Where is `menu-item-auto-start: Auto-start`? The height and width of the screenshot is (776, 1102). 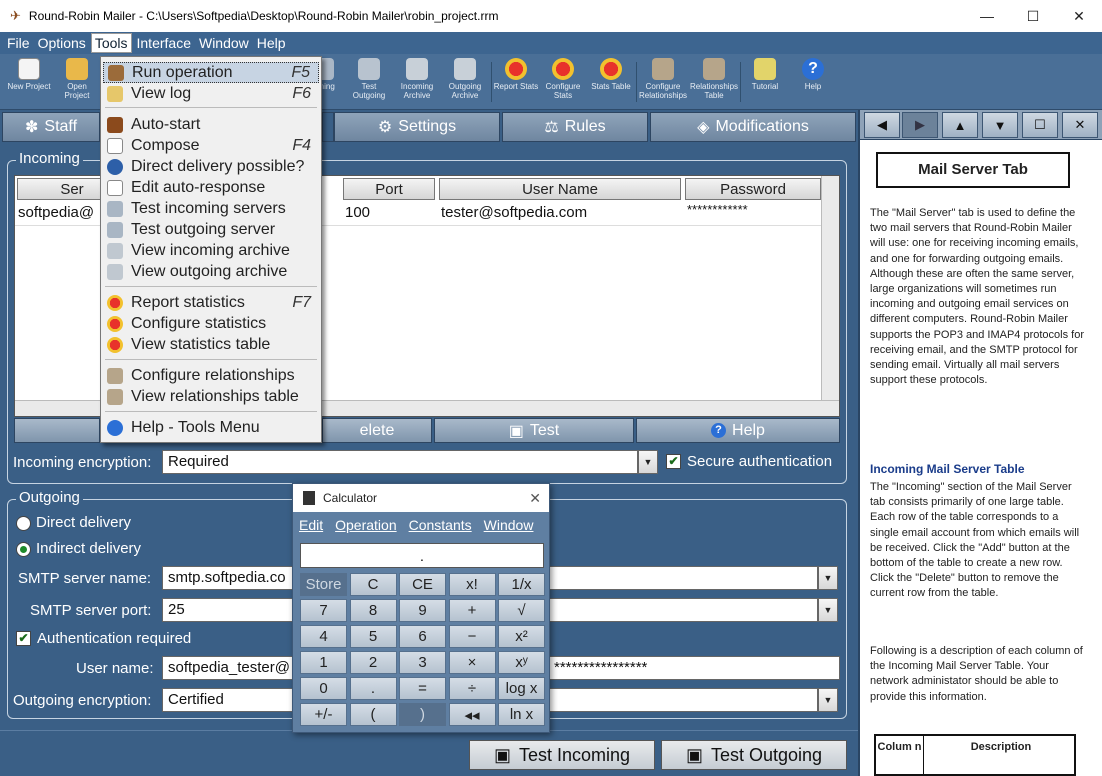
menu-item-auto-start: Auto-start is located at coordinates (211, 124).